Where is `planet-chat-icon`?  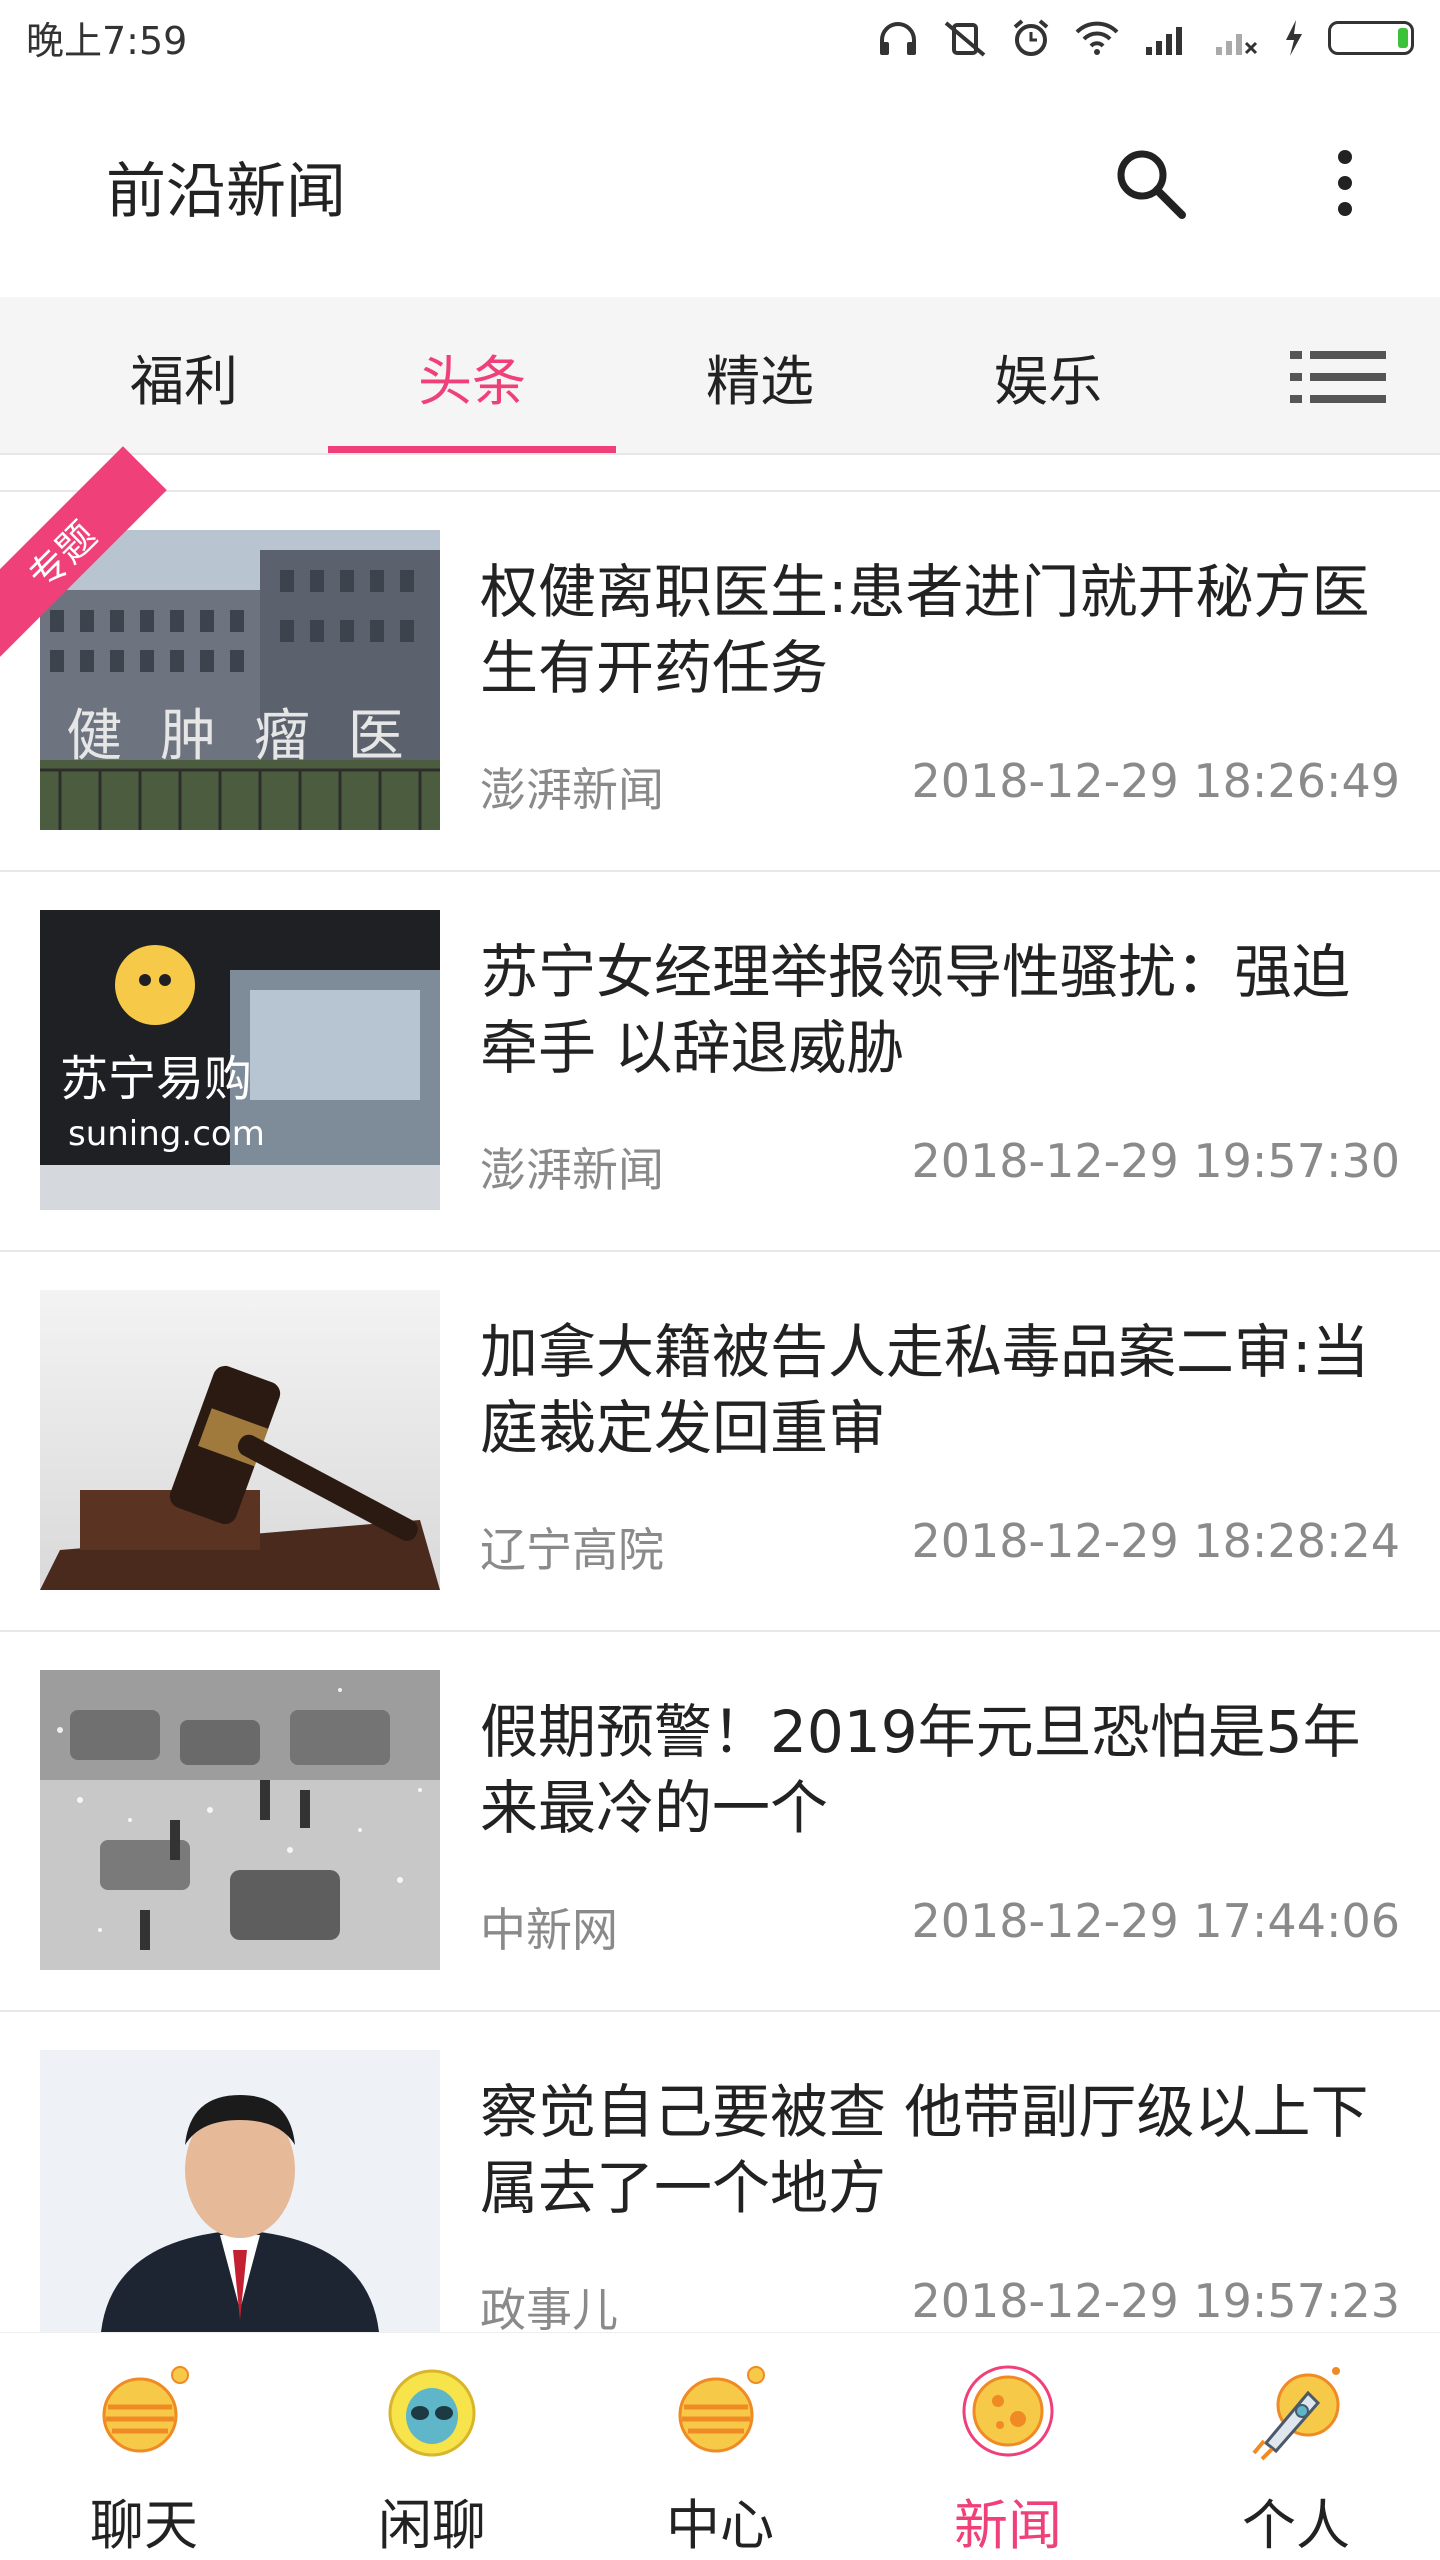
planet-chat-icon is located at coordinates (145, 2409).